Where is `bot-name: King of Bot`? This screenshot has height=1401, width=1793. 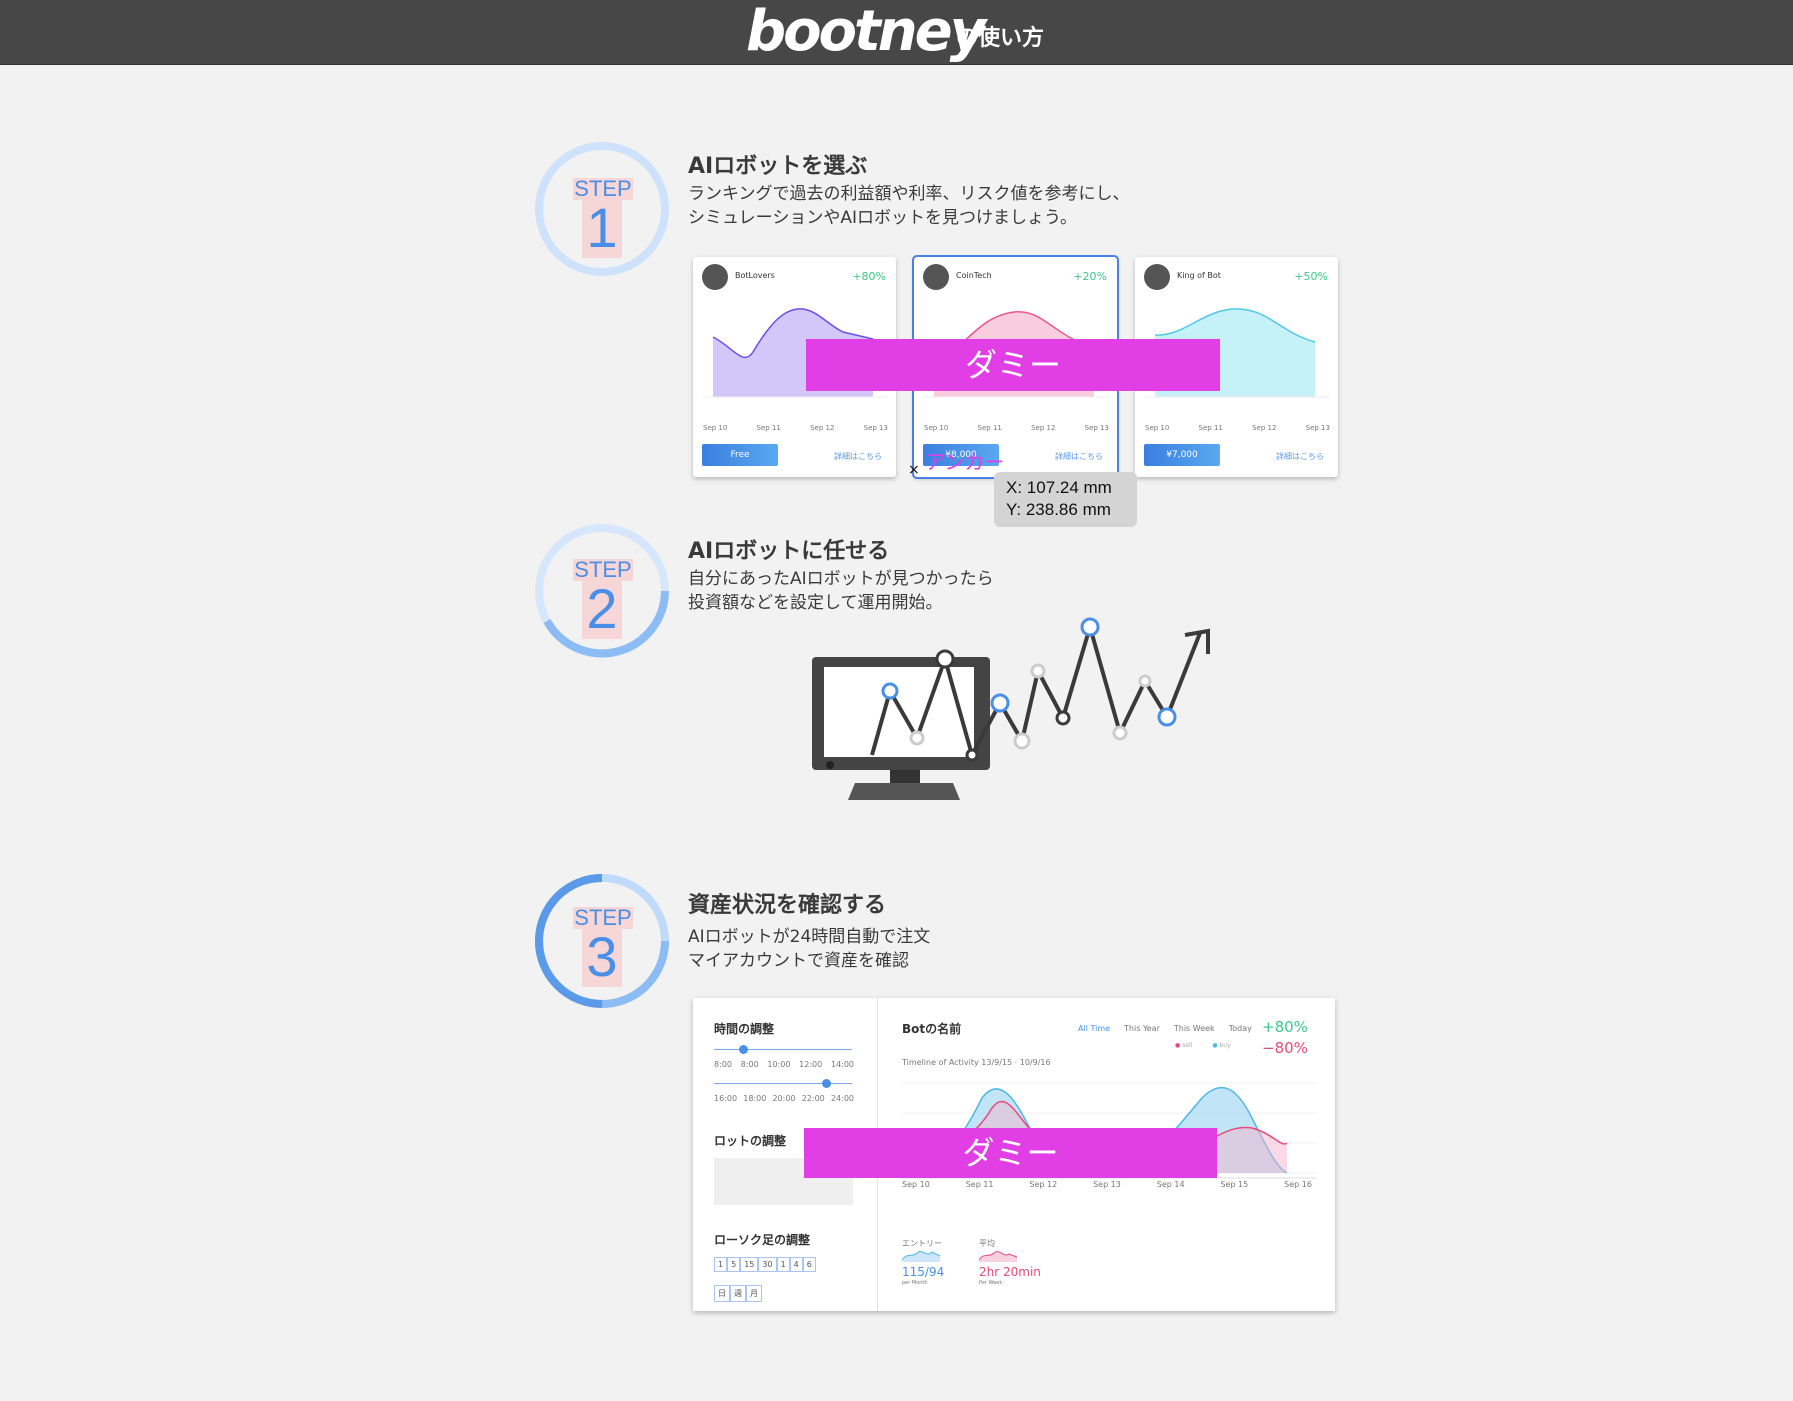 bot-name: King of Bot is located at coordinates (1199, 275).